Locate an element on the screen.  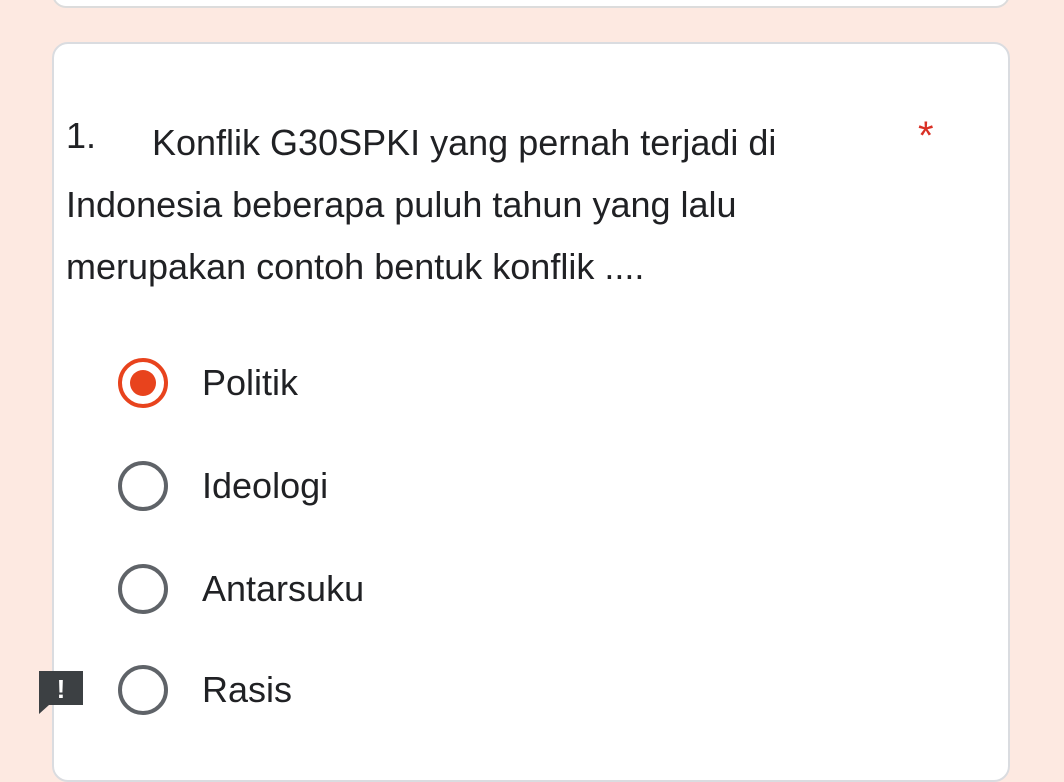
option-politik: Politik is located at coordinates (208, 383).